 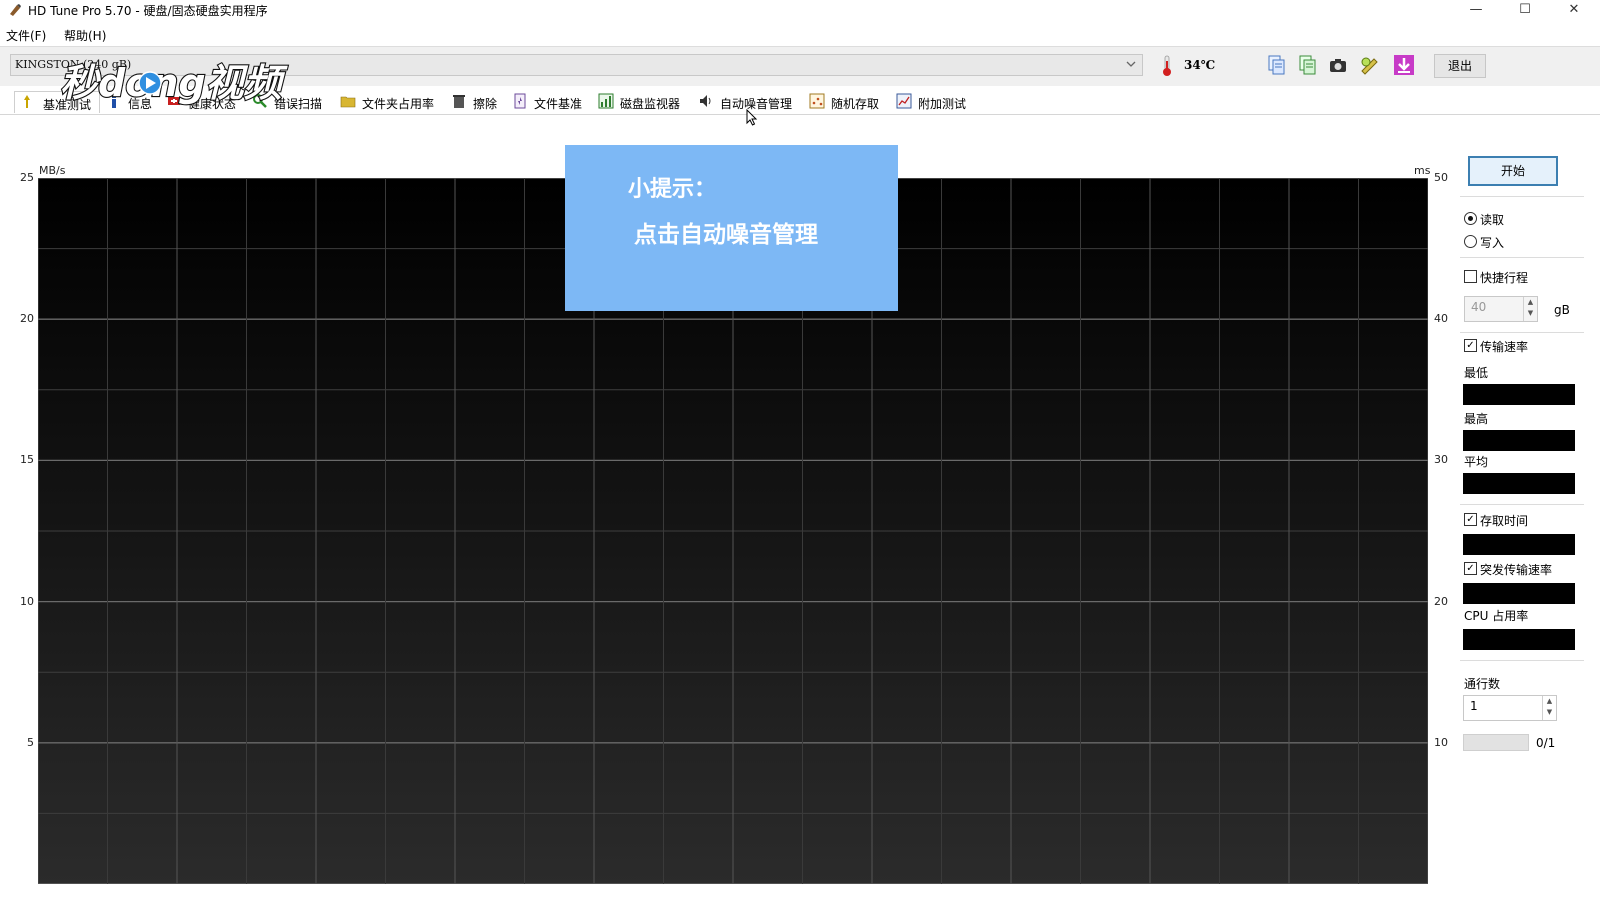 What do you see at coordinates (1476, 373) in the screenshot?
I see `min-label: 最低` at bounding box center [1476, 373].